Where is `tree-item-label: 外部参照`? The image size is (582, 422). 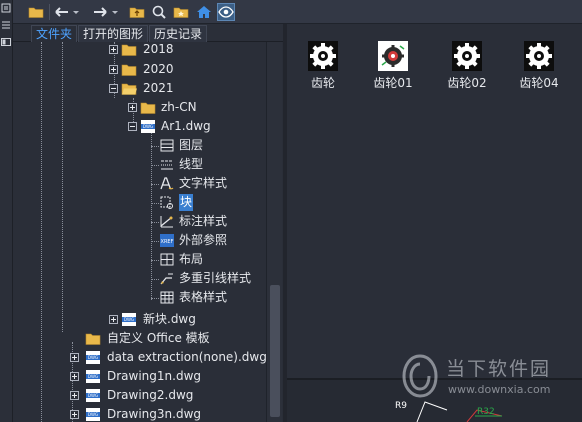
tree-item-label: 外部参照 is located at coordinates (203, 240).